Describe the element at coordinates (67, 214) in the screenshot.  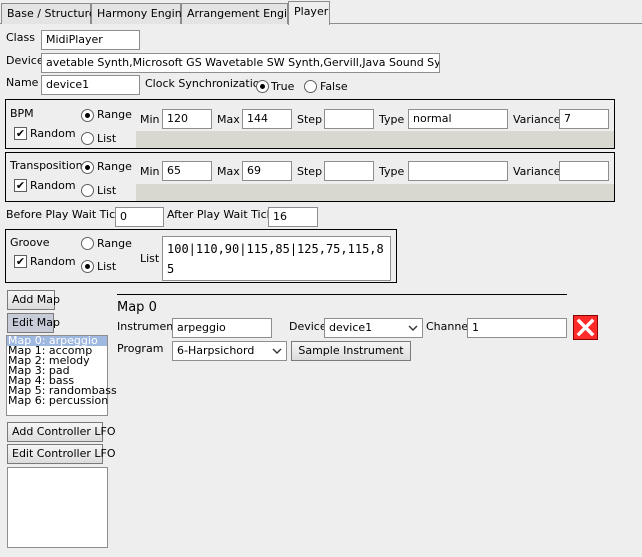
I see `before-wait-label: Before Play Wait Ticks` at that location.